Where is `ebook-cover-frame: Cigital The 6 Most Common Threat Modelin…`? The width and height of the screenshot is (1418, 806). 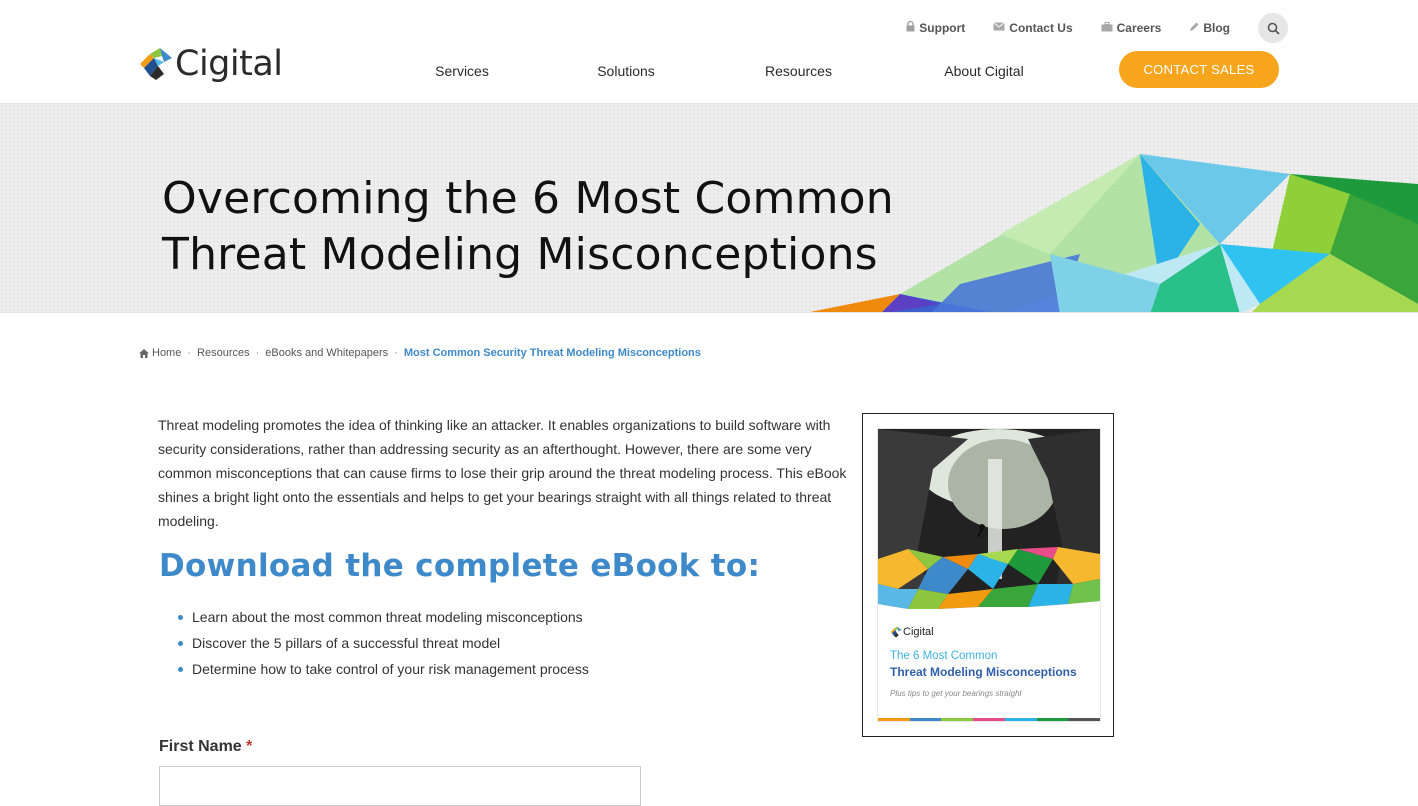
ebook-cover-frame: Cigital The 6 Most Common Threat Modelin… is located at coordinates (988, 575).